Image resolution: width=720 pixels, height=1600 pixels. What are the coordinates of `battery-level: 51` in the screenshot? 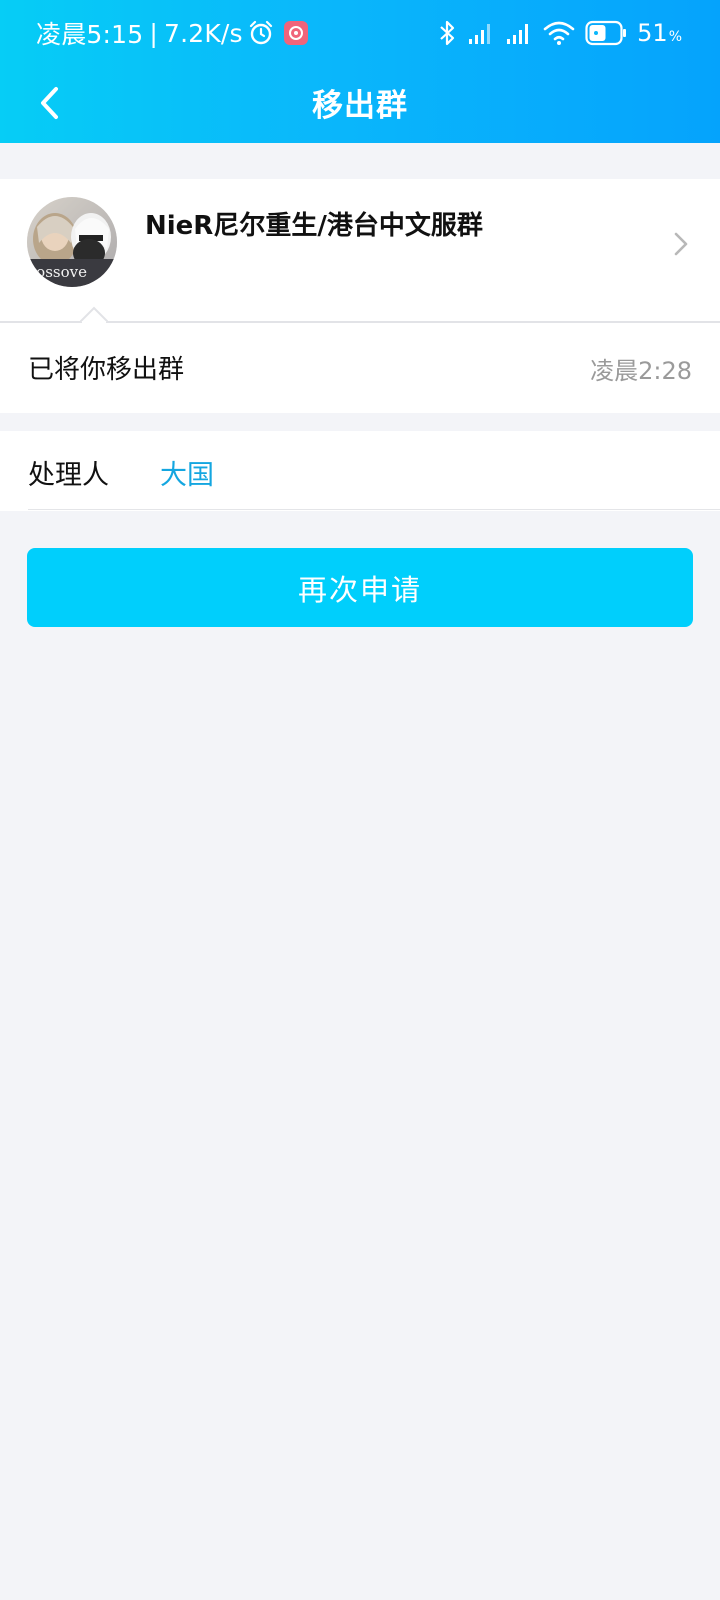 It's located at (652, 33).